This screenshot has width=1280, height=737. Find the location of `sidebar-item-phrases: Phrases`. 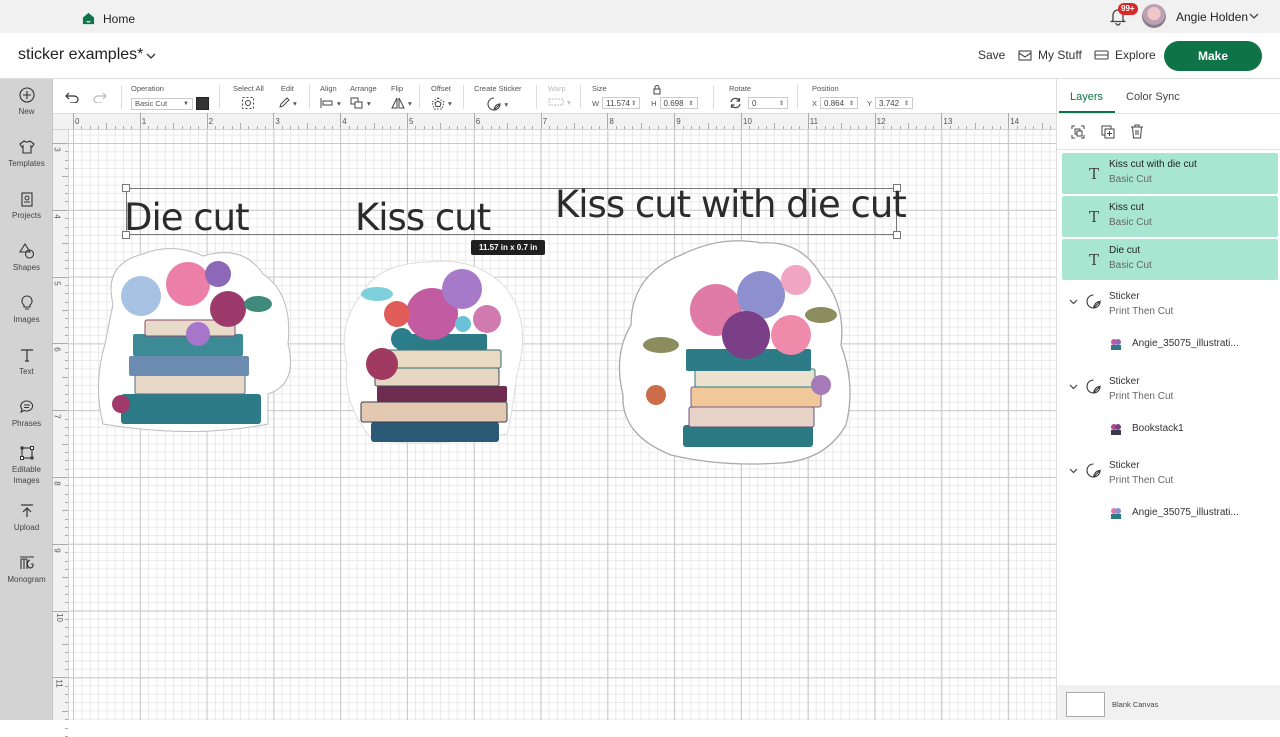

sidebar-item-phrases: Phrases is located at coordinates (26, 414).